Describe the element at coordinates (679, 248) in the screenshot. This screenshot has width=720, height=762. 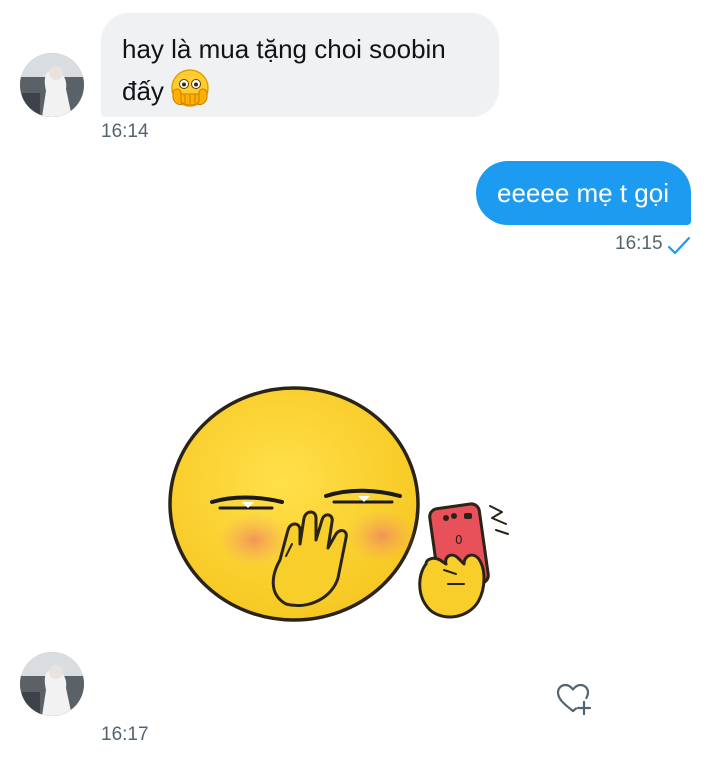
I see `read-check-icon` at that location.